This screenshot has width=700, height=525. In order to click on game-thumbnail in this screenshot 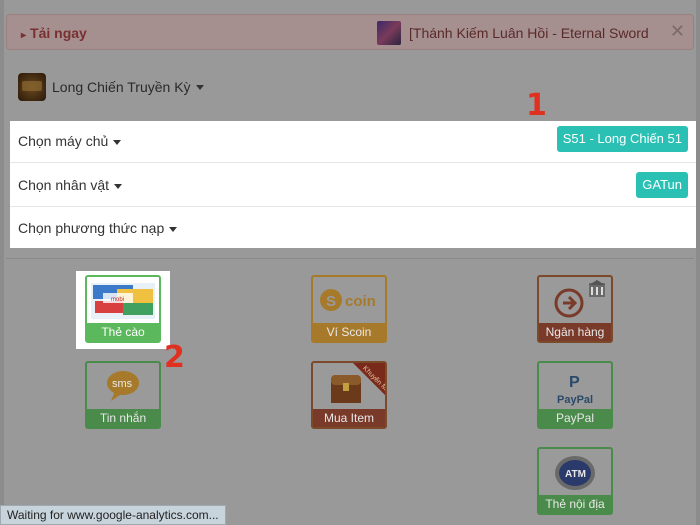, I will do `click(389, 33)`.